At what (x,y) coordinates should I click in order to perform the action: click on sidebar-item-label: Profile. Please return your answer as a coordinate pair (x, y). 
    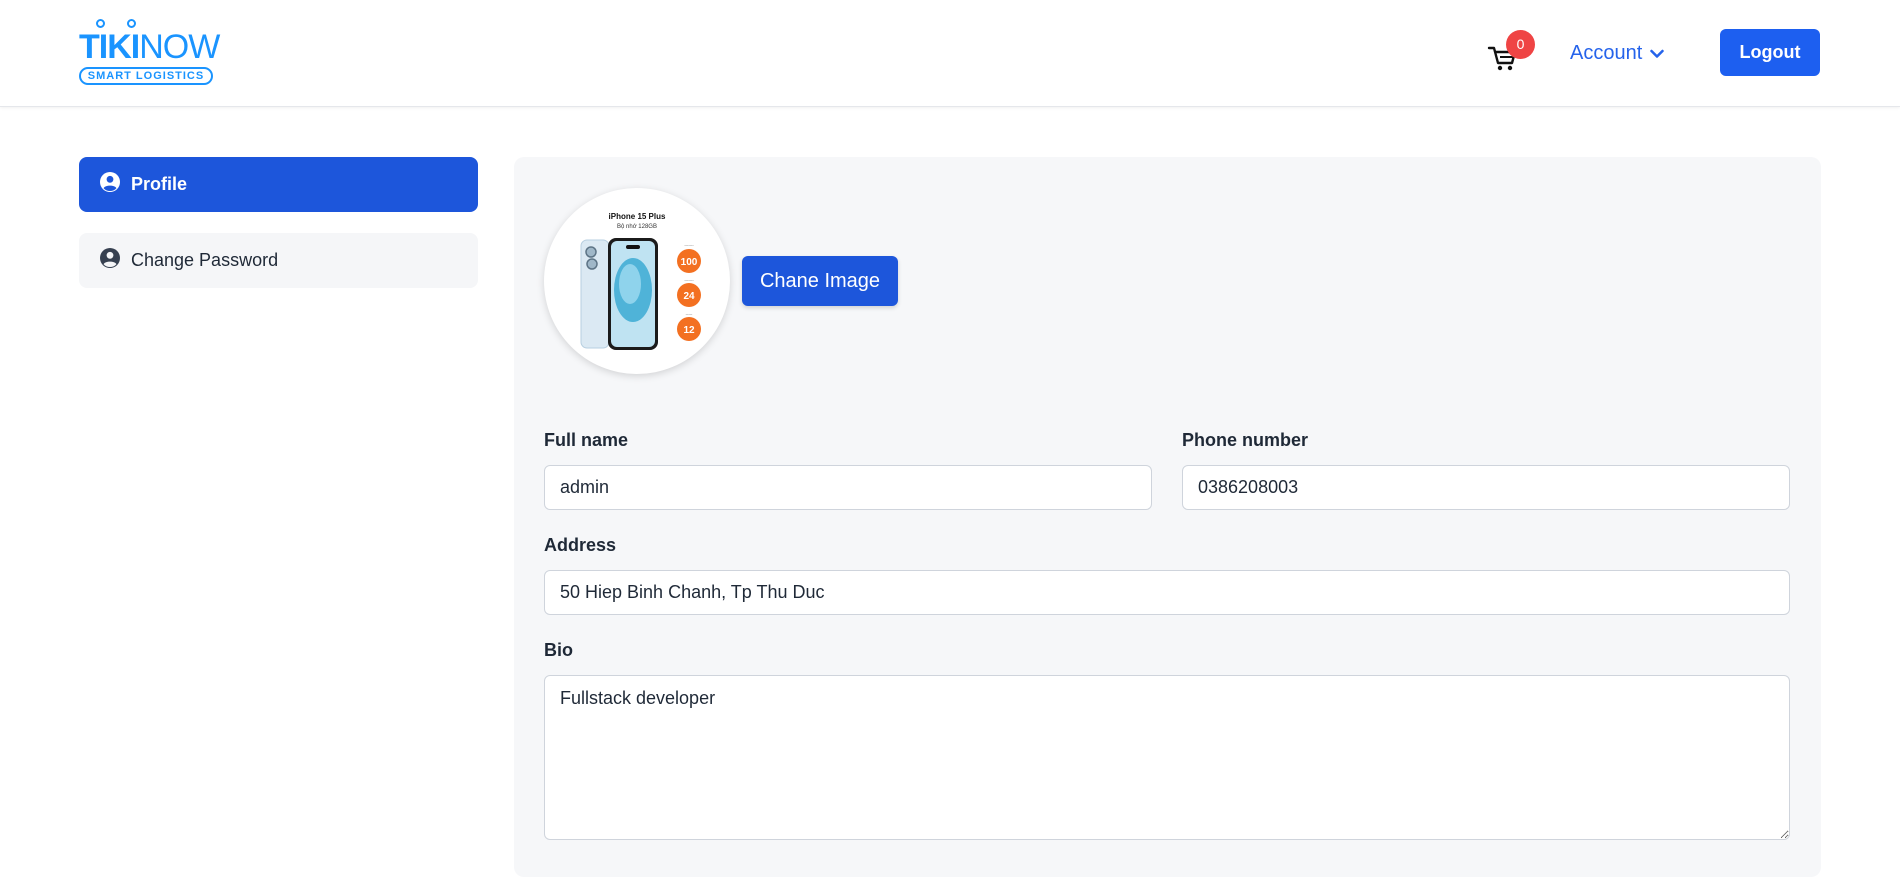
    Looking at the image, I should click on (159, 184).